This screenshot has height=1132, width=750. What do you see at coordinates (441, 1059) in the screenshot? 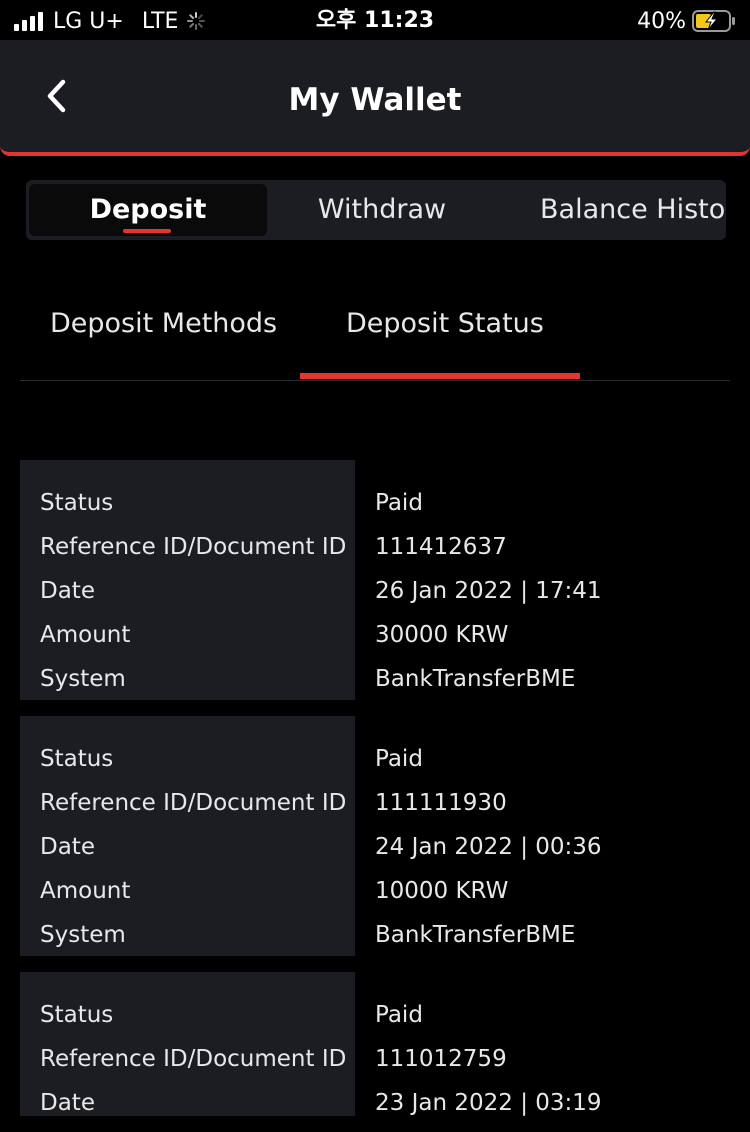
I see `reference-value: 111012759` at bounding box center [441, 1059].